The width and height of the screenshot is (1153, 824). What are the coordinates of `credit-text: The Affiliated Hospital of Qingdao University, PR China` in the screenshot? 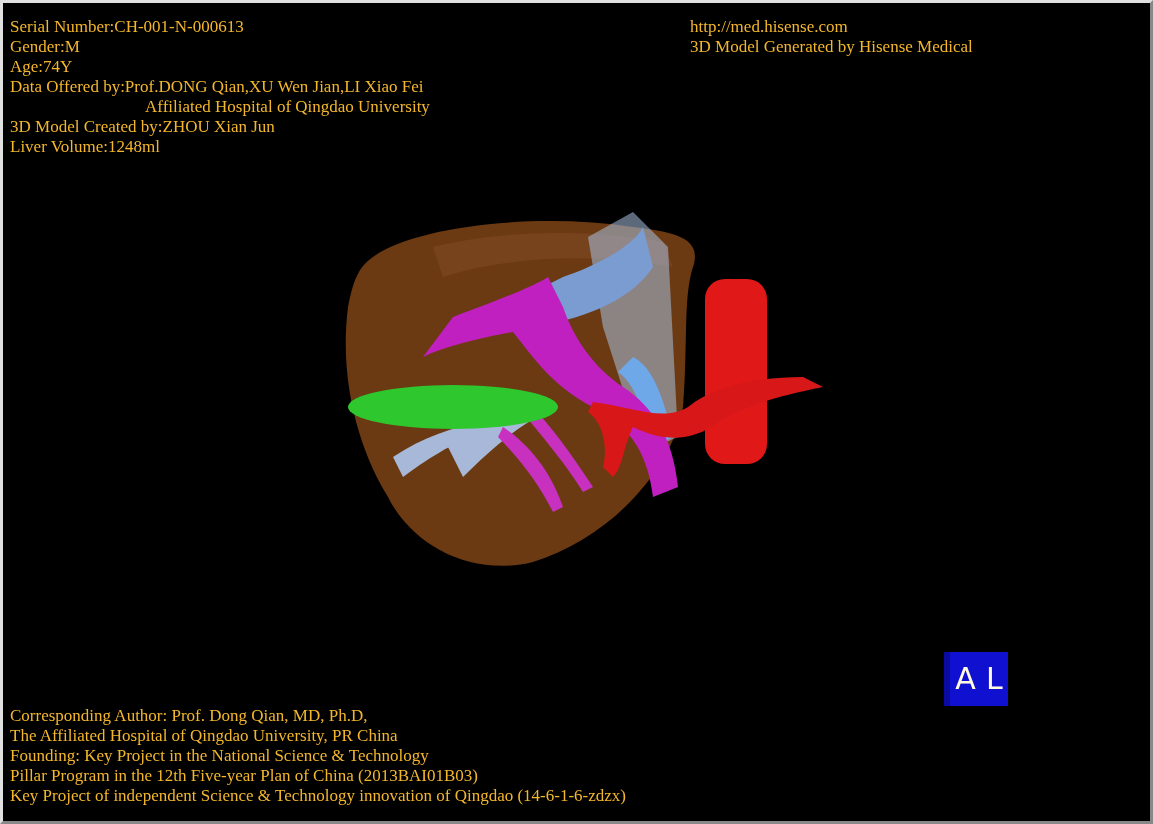 It's located at (204, 736).